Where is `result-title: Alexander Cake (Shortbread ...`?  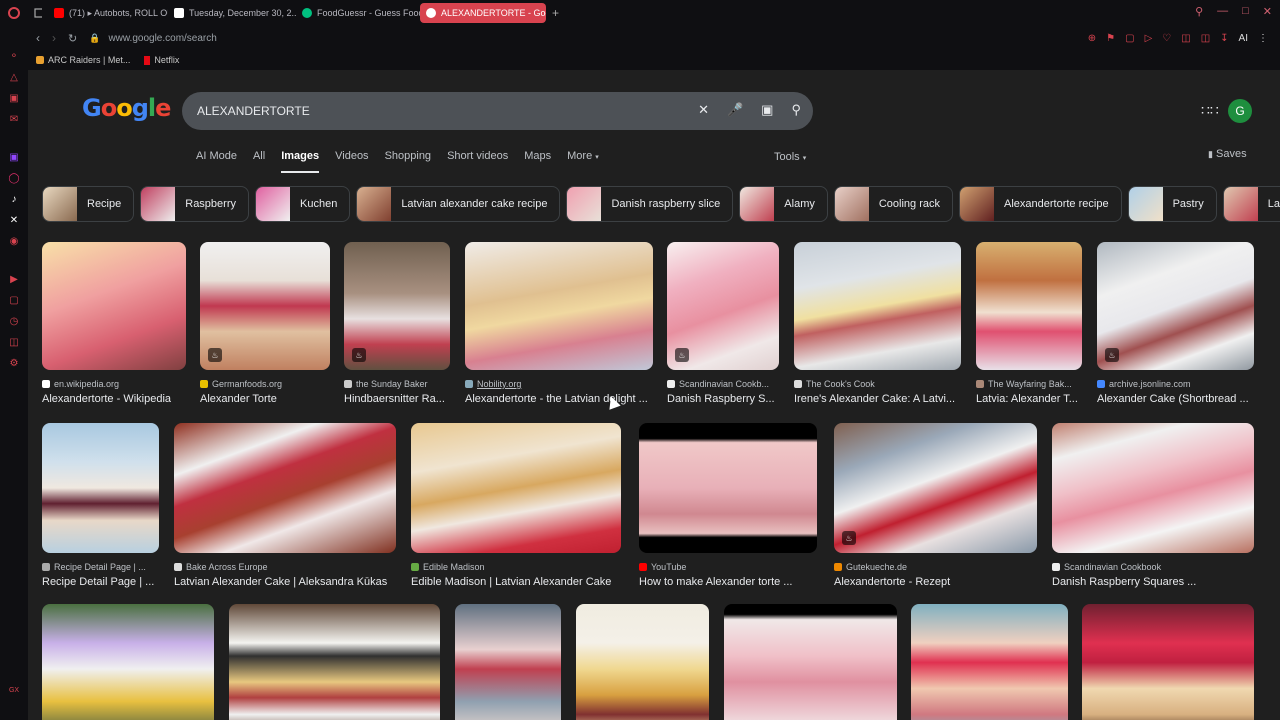 result-title: Alexander Cake (Shortbread ... is located at coordinates (1175, 399).